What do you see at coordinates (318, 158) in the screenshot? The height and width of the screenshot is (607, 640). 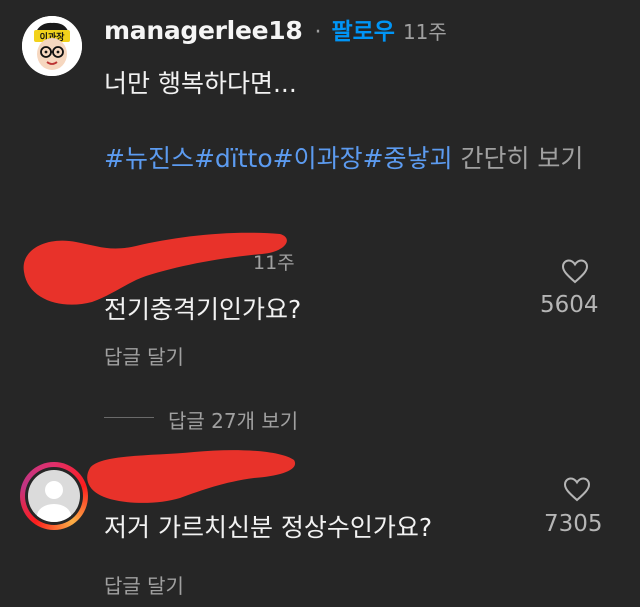 I see `hashtag-link: #이과장` at bounding box center [318, 158].